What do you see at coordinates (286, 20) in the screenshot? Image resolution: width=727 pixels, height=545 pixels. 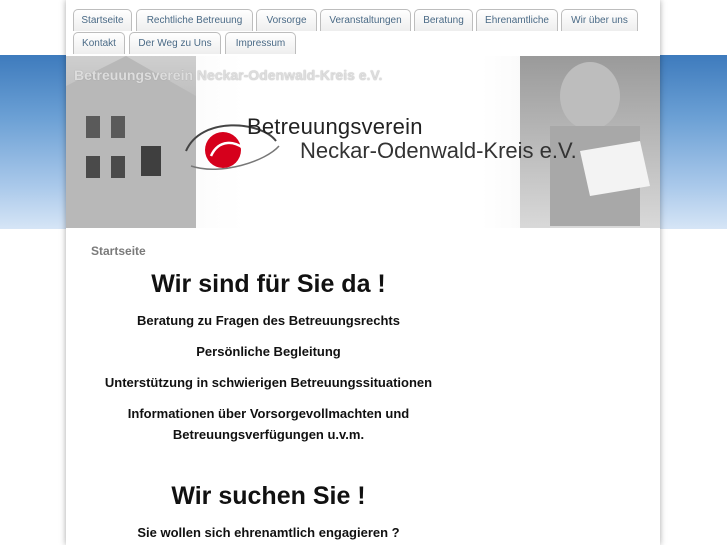 I see `tab-vorsorge: Vorsorge` at bounding box center [286, 20].